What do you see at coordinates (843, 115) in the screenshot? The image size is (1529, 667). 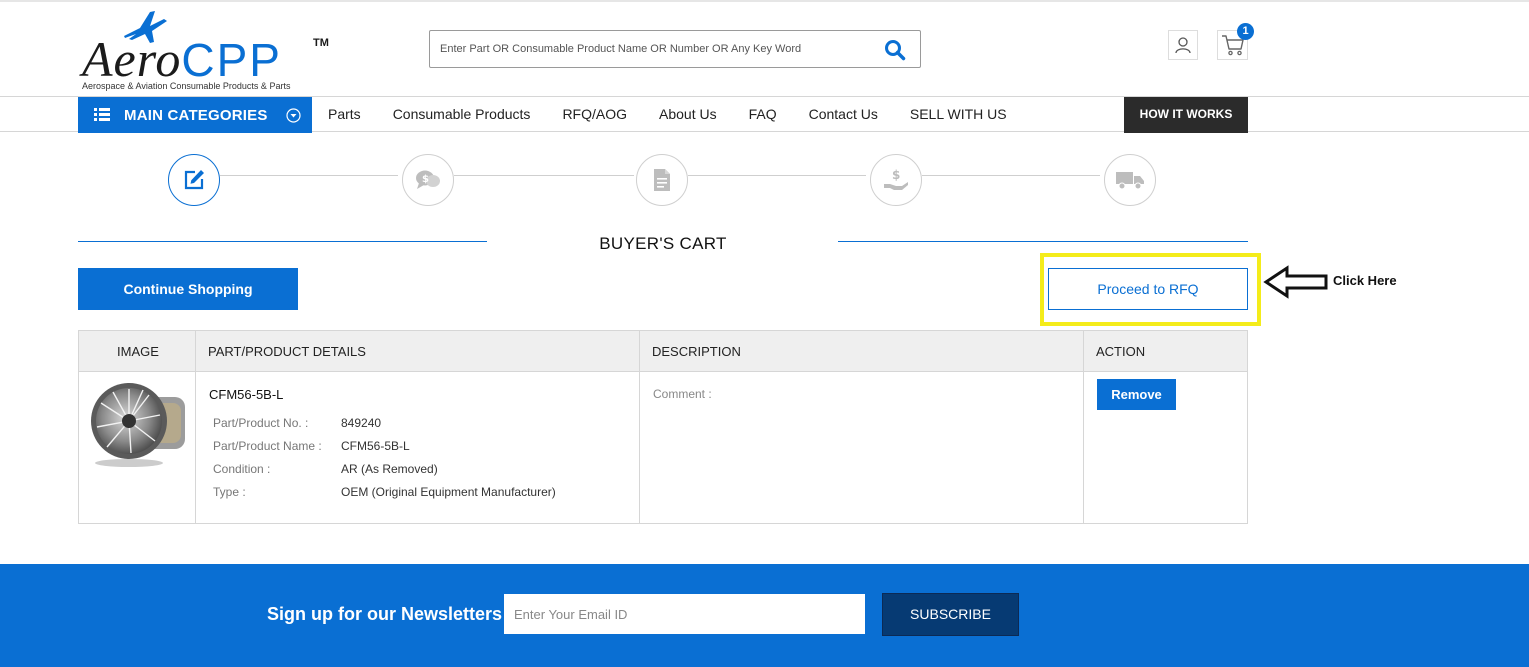 I see `nav-link-contact-us: Contact Us` at bounding box center [843, 115].